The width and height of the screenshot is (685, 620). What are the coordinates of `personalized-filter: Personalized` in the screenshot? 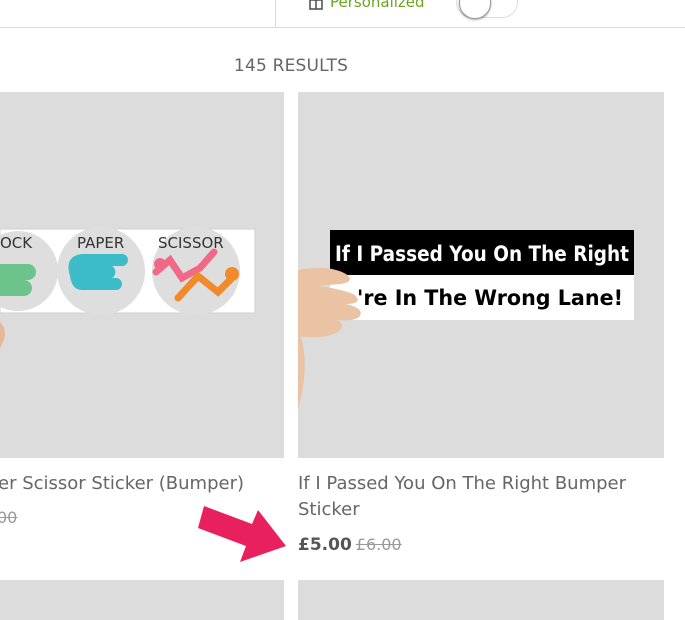 It's located at (366, 5).